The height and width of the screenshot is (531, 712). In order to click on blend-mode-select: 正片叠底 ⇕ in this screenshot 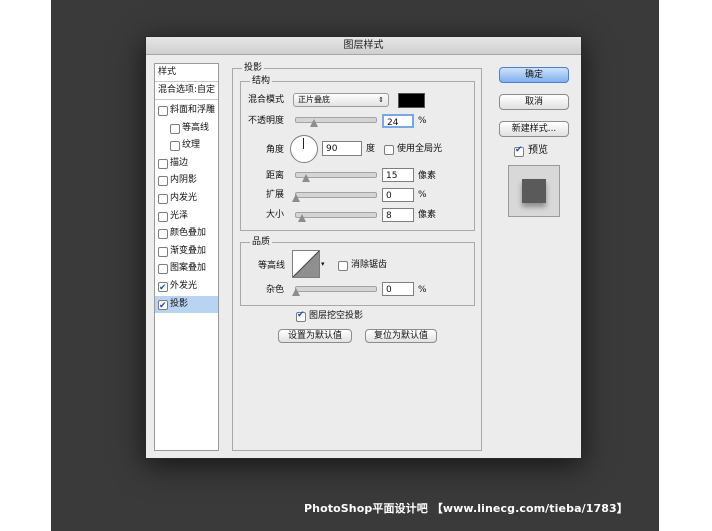, I will do `click(341, 100)`.